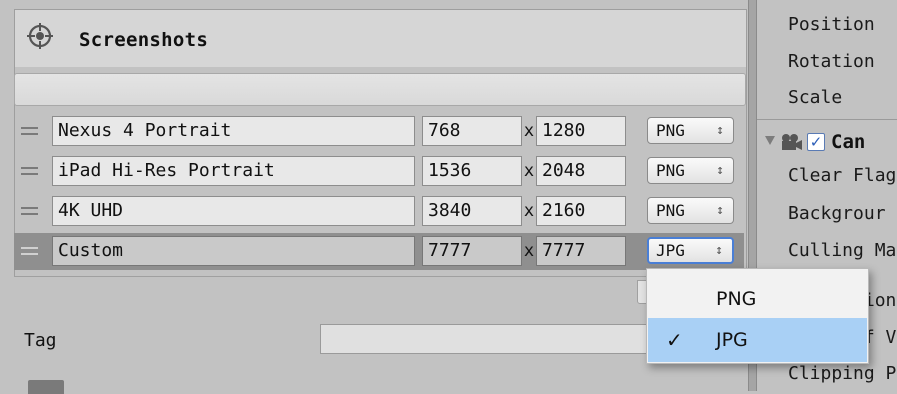 The image size is (897, 394). I want to click on preset-name-field: Nexus 4 Portrait, so click(233, 131).